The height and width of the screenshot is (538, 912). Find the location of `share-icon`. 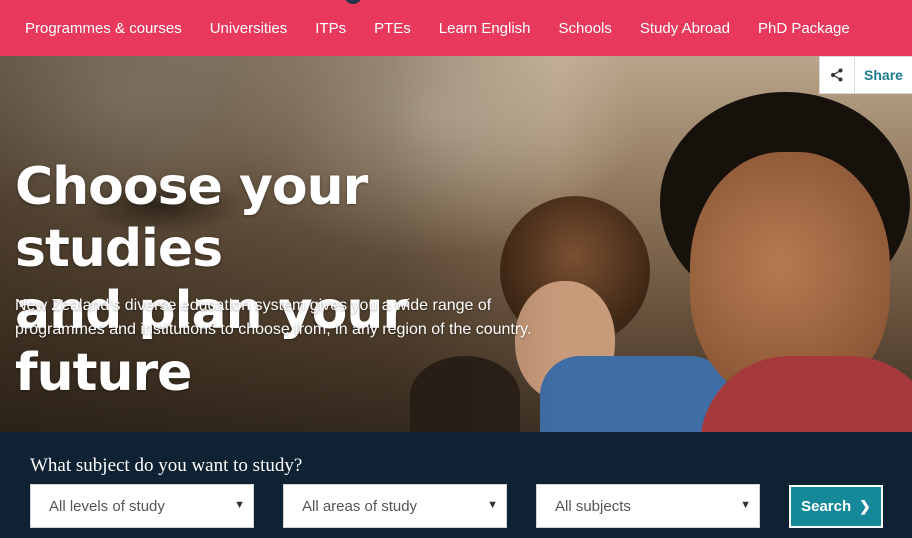

share-icon is located at coordinates (837, 75).